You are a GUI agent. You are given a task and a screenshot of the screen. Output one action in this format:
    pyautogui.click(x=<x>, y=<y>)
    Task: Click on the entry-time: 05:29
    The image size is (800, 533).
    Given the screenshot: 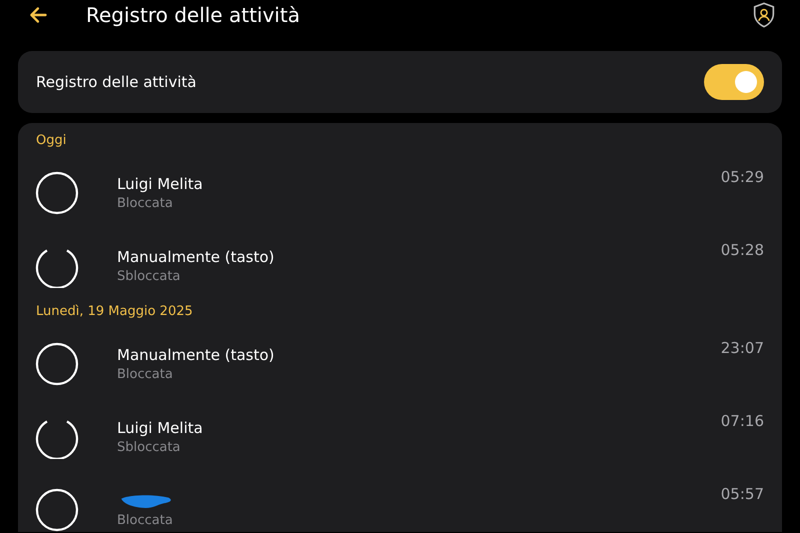 What is the action you would take?
    pyautogui.click(x=742, y=177)
    